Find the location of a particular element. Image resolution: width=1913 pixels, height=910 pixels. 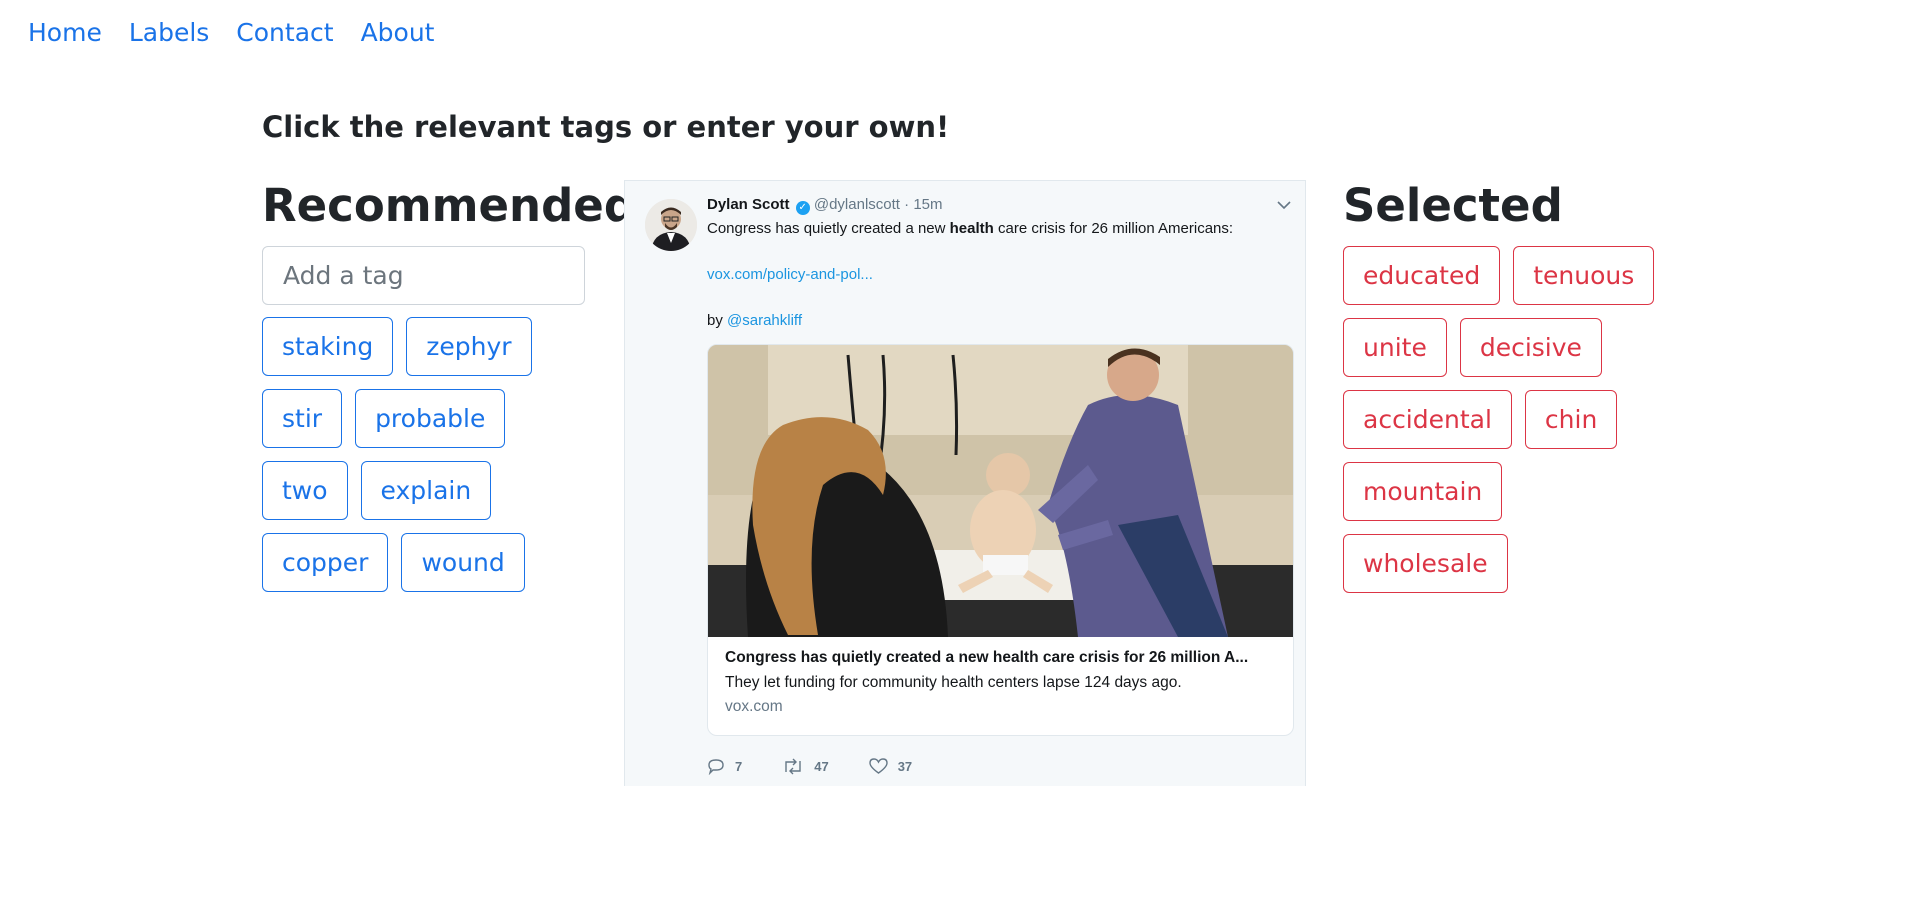

recommended-tag: wound is located at coordinates (463, 562).